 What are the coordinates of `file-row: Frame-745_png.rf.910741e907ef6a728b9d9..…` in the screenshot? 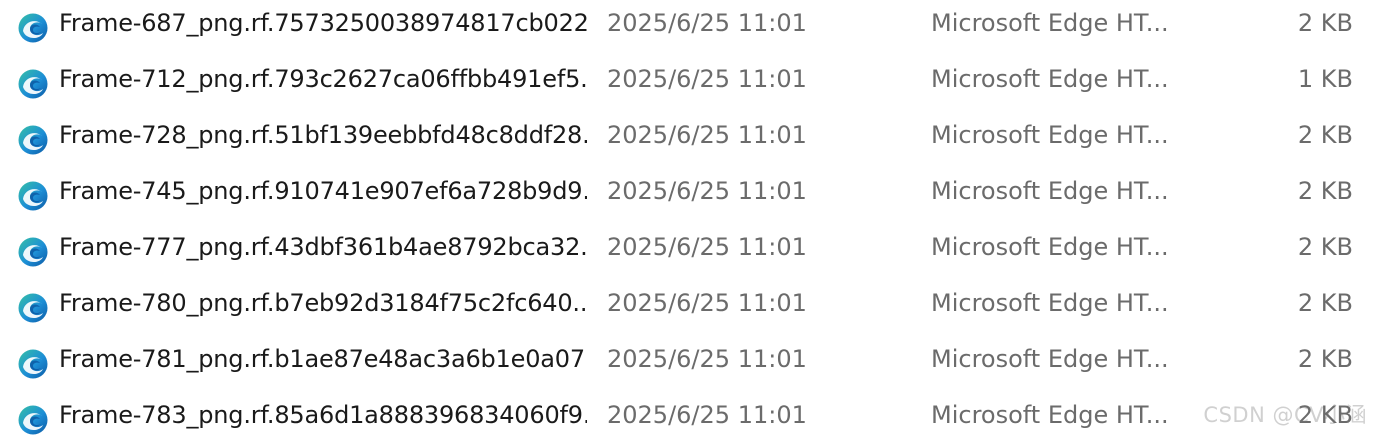 It's located at (687, 196).